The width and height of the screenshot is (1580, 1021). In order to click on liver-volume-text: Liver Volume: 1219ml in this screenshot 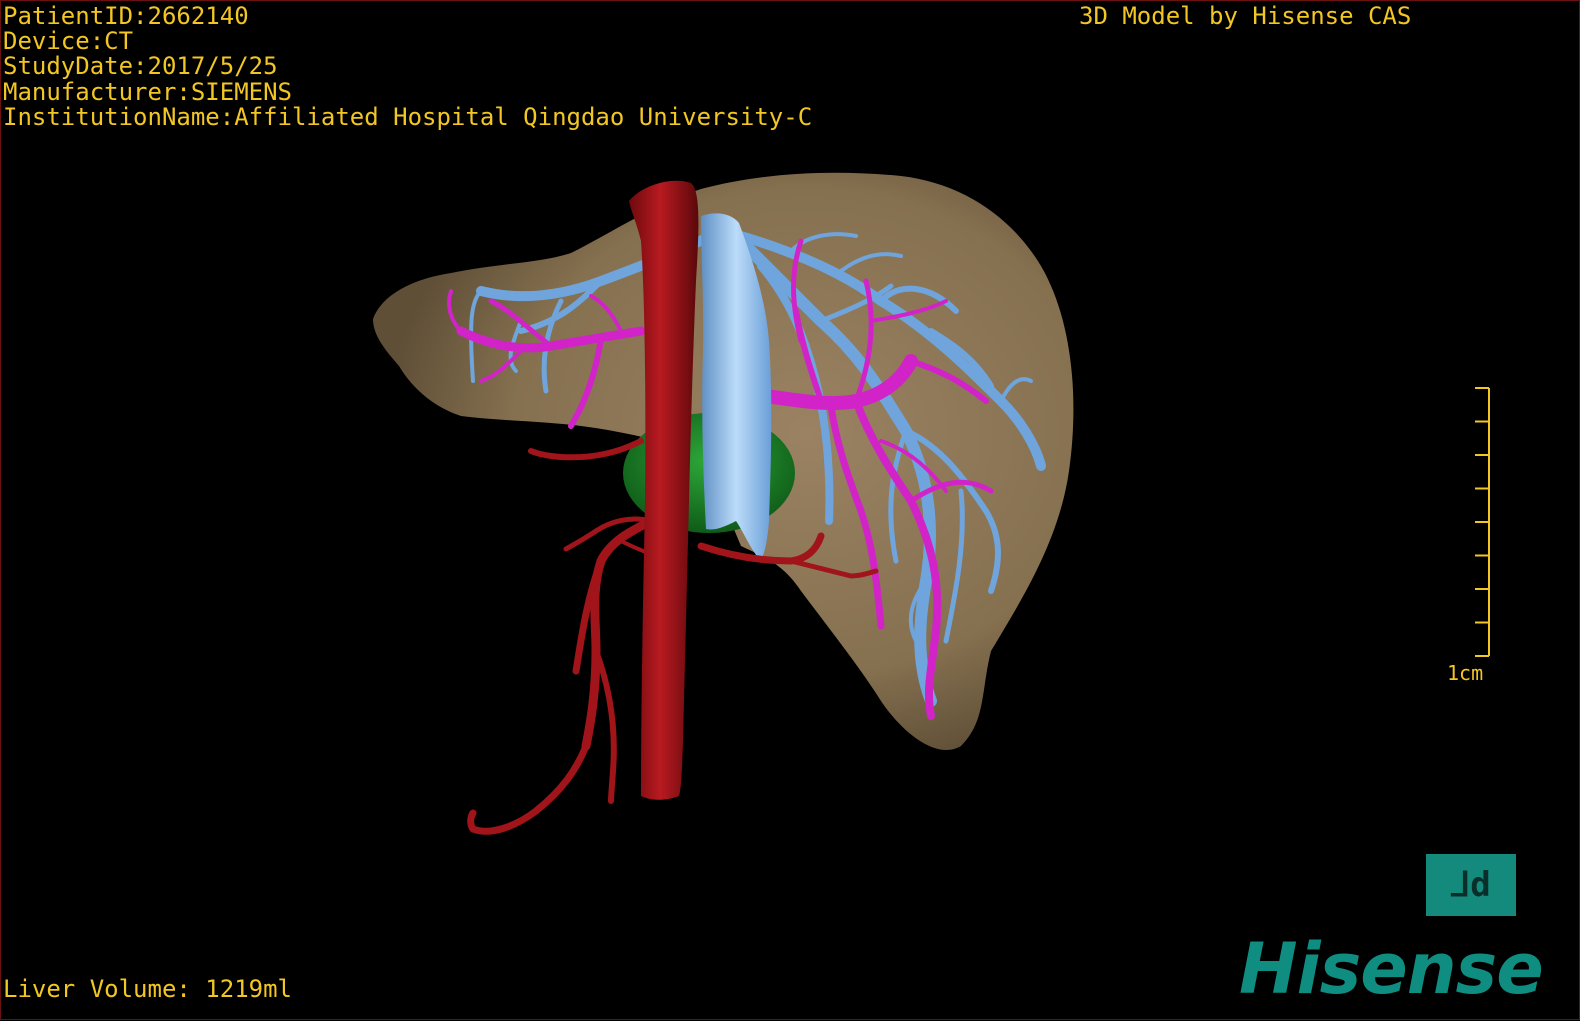, I will do `click(147, 989)`.